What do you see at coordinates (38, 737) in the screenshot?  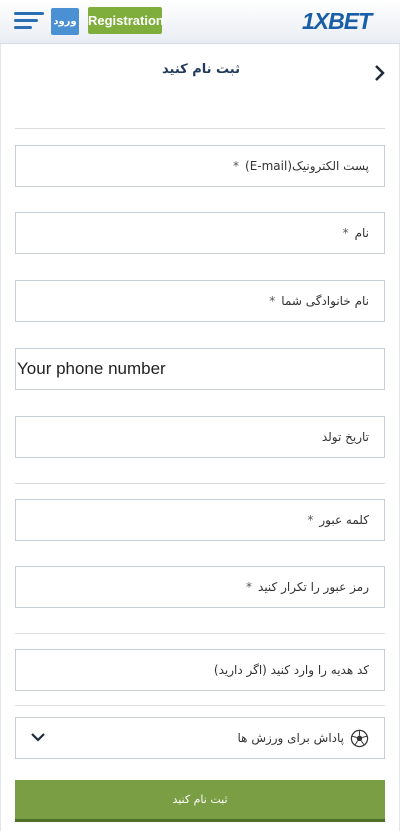 I see `chevron-down-icon` at bounding box center [38, 737].